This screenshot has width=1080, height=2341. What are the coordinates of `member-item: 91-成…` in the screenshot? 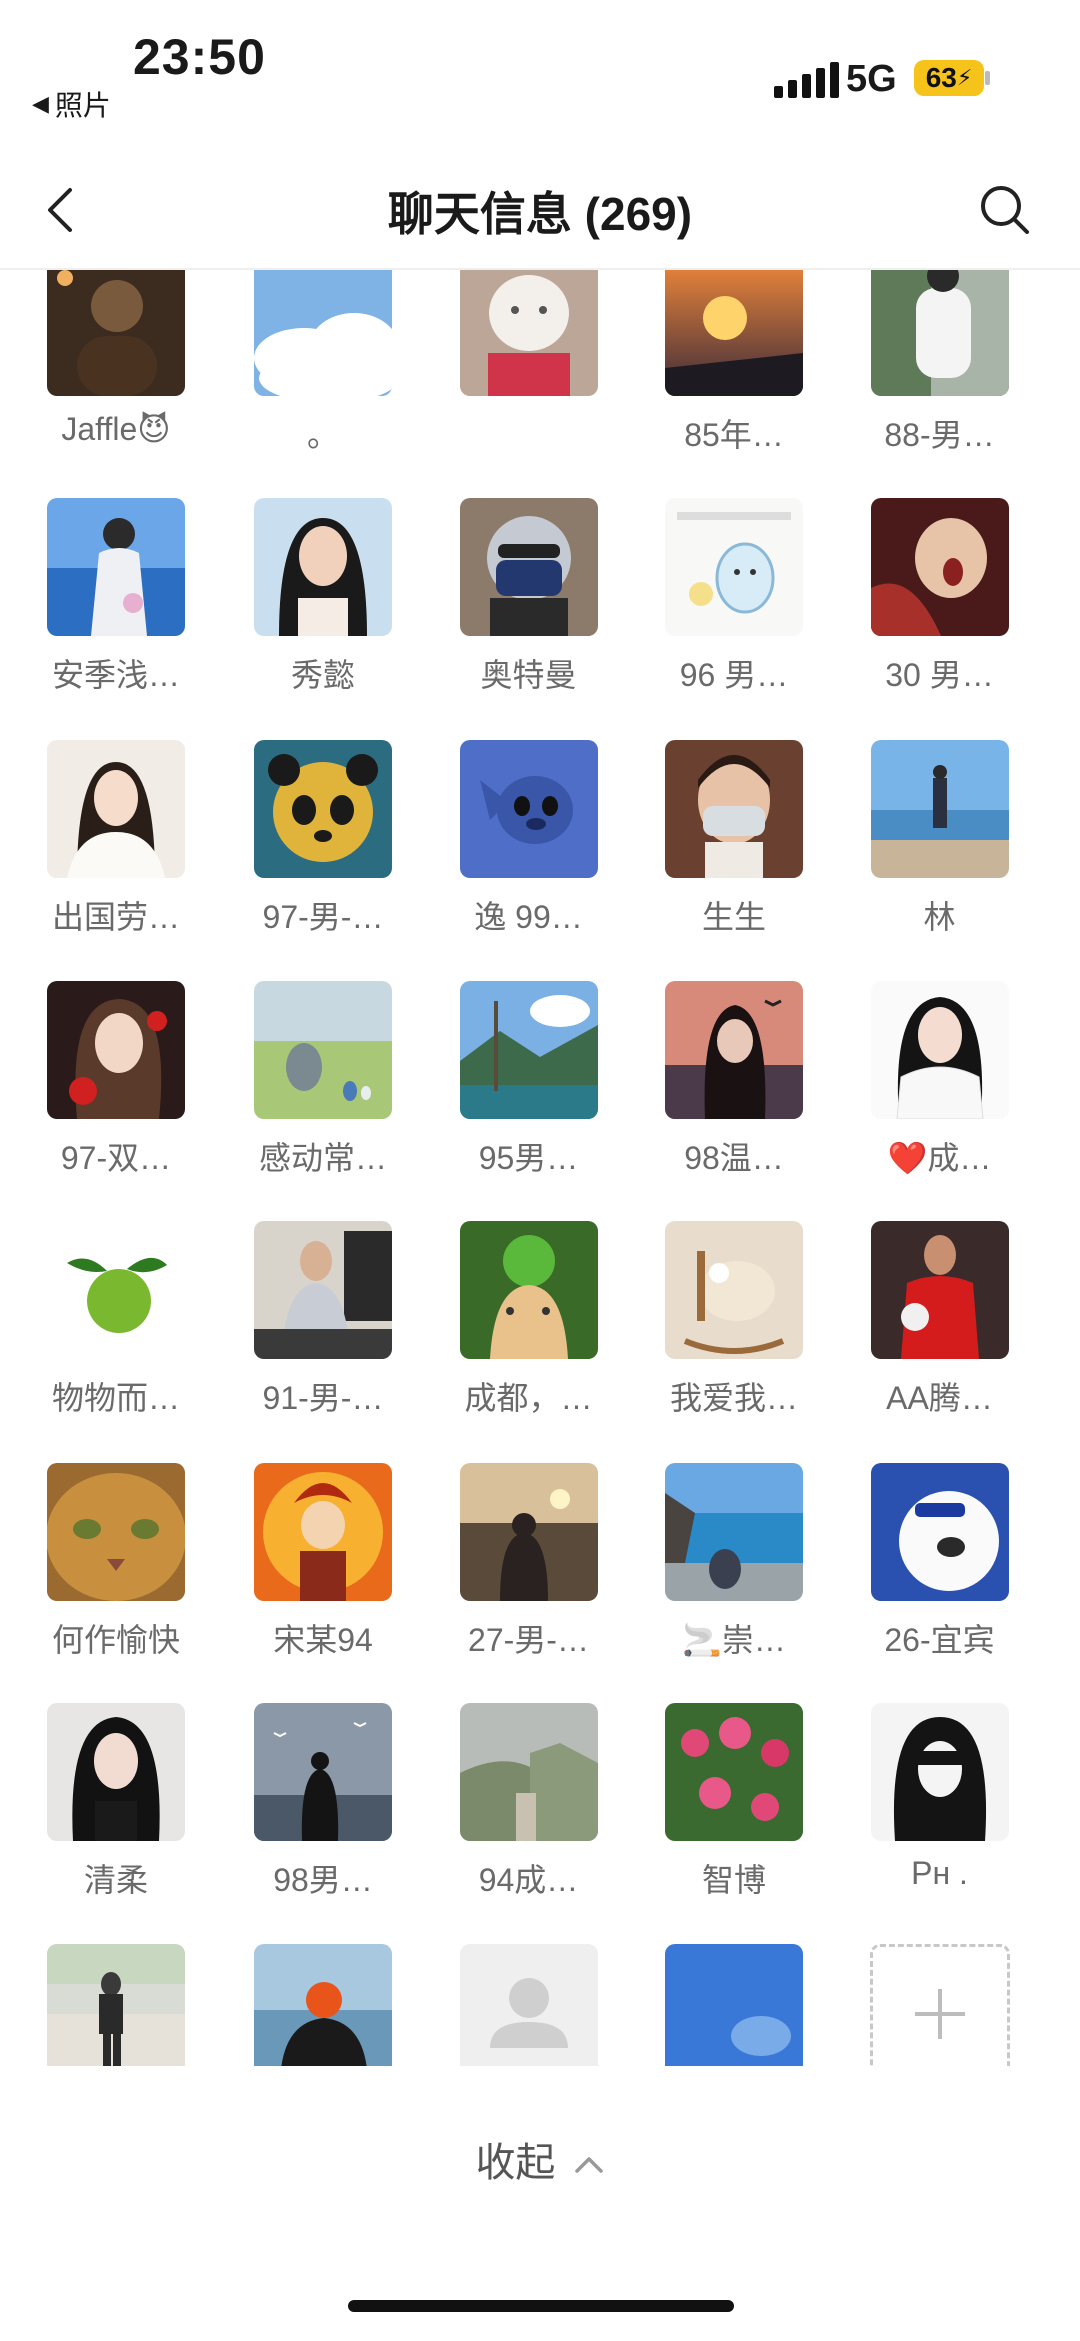 It's located at (323, 2005).